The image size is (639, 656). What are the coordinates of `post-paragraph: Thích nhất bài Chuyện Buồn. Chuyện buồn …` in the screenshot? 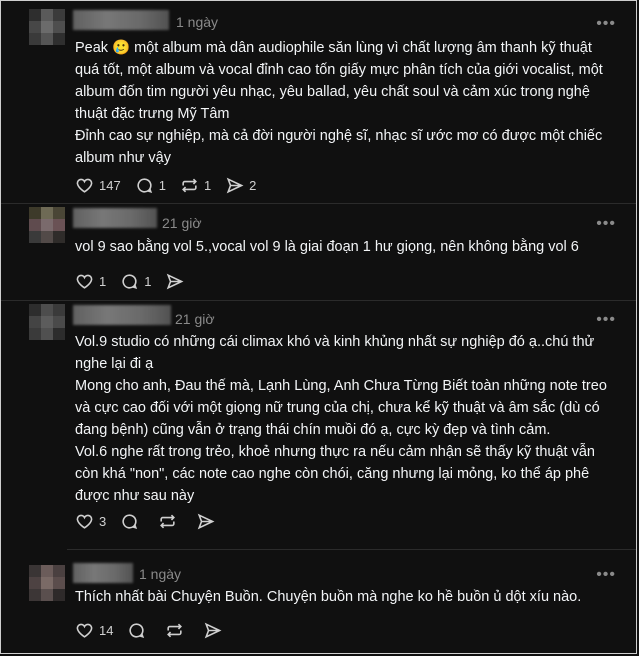 It's located at (328, 597).